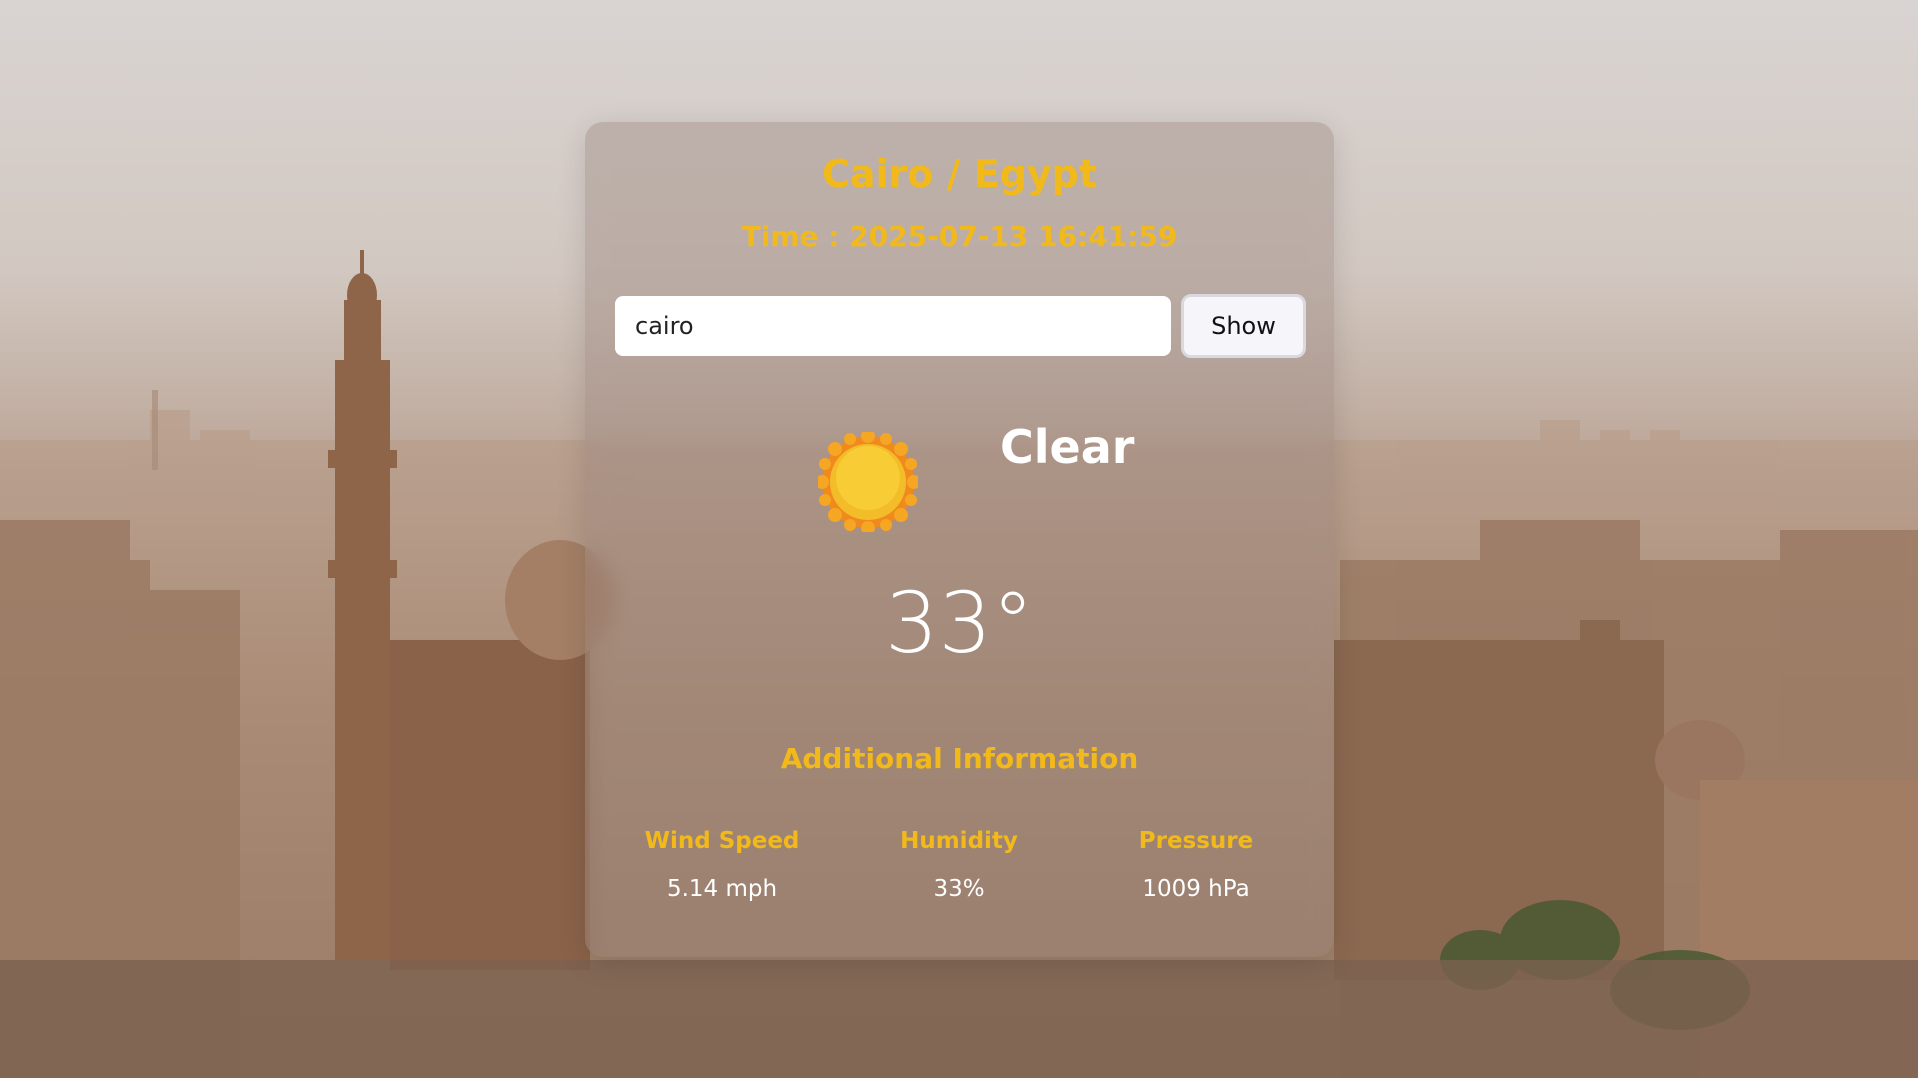 This screenshot has height=1078, width=1918. I want to click on wind-speed-value: 5.14 mph, so click(722, 889).